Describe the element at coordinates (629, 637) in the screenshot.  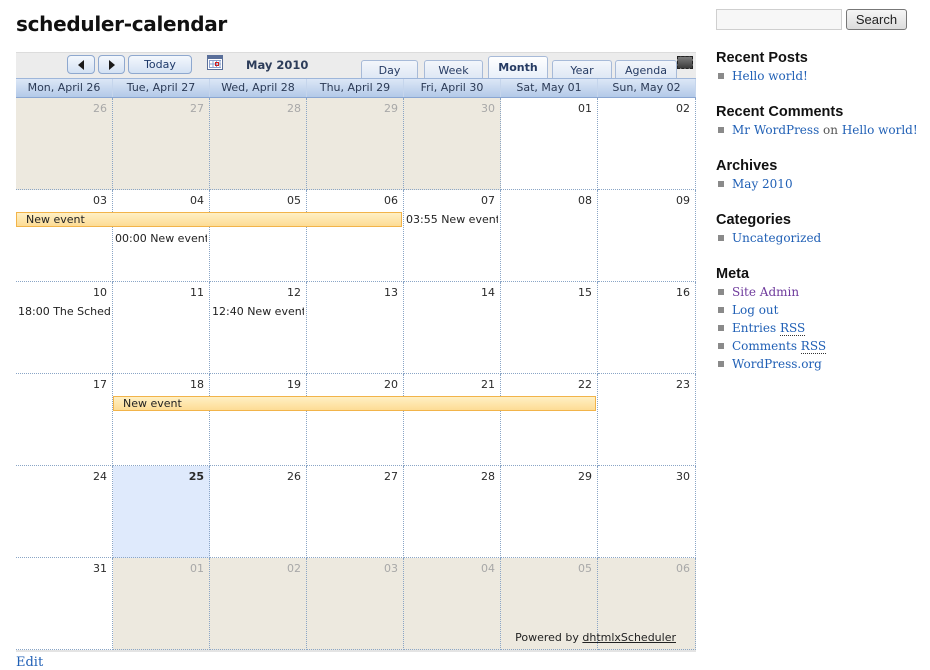
I see `dhtmlxscheduler-link: dhtmlxScheduler` at that location.